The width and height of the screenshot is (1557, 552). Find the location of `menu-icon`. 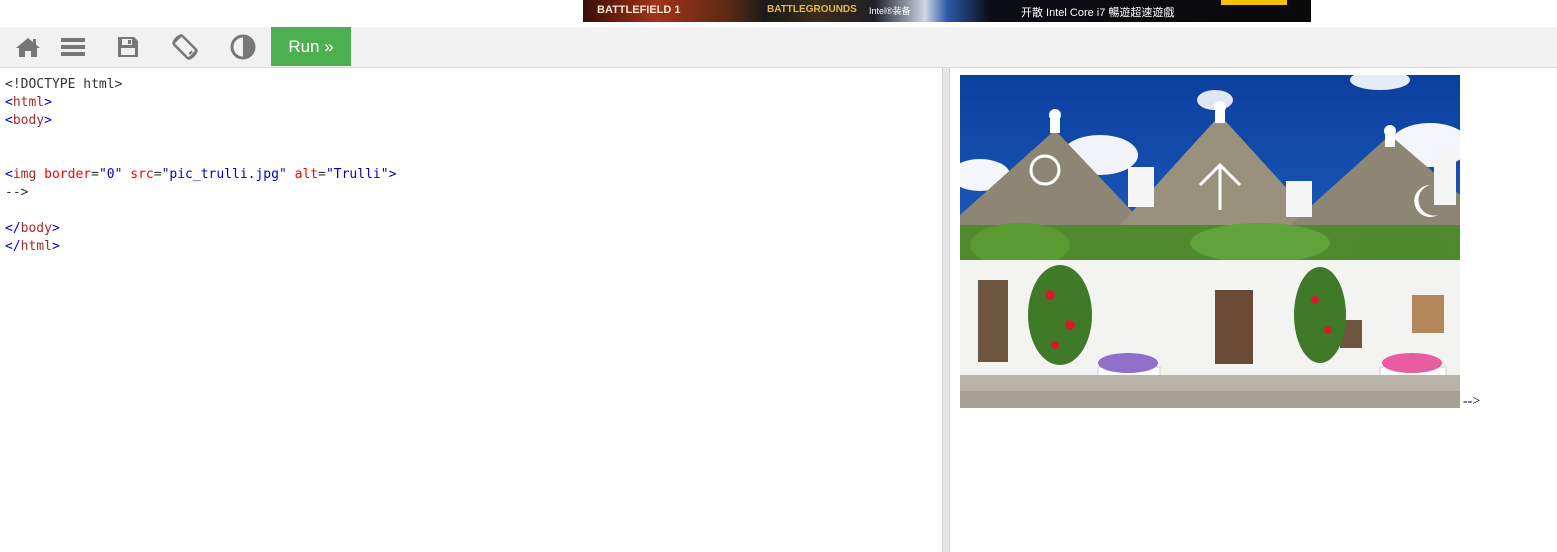

menu-icon is located at coordinates (73, 47).